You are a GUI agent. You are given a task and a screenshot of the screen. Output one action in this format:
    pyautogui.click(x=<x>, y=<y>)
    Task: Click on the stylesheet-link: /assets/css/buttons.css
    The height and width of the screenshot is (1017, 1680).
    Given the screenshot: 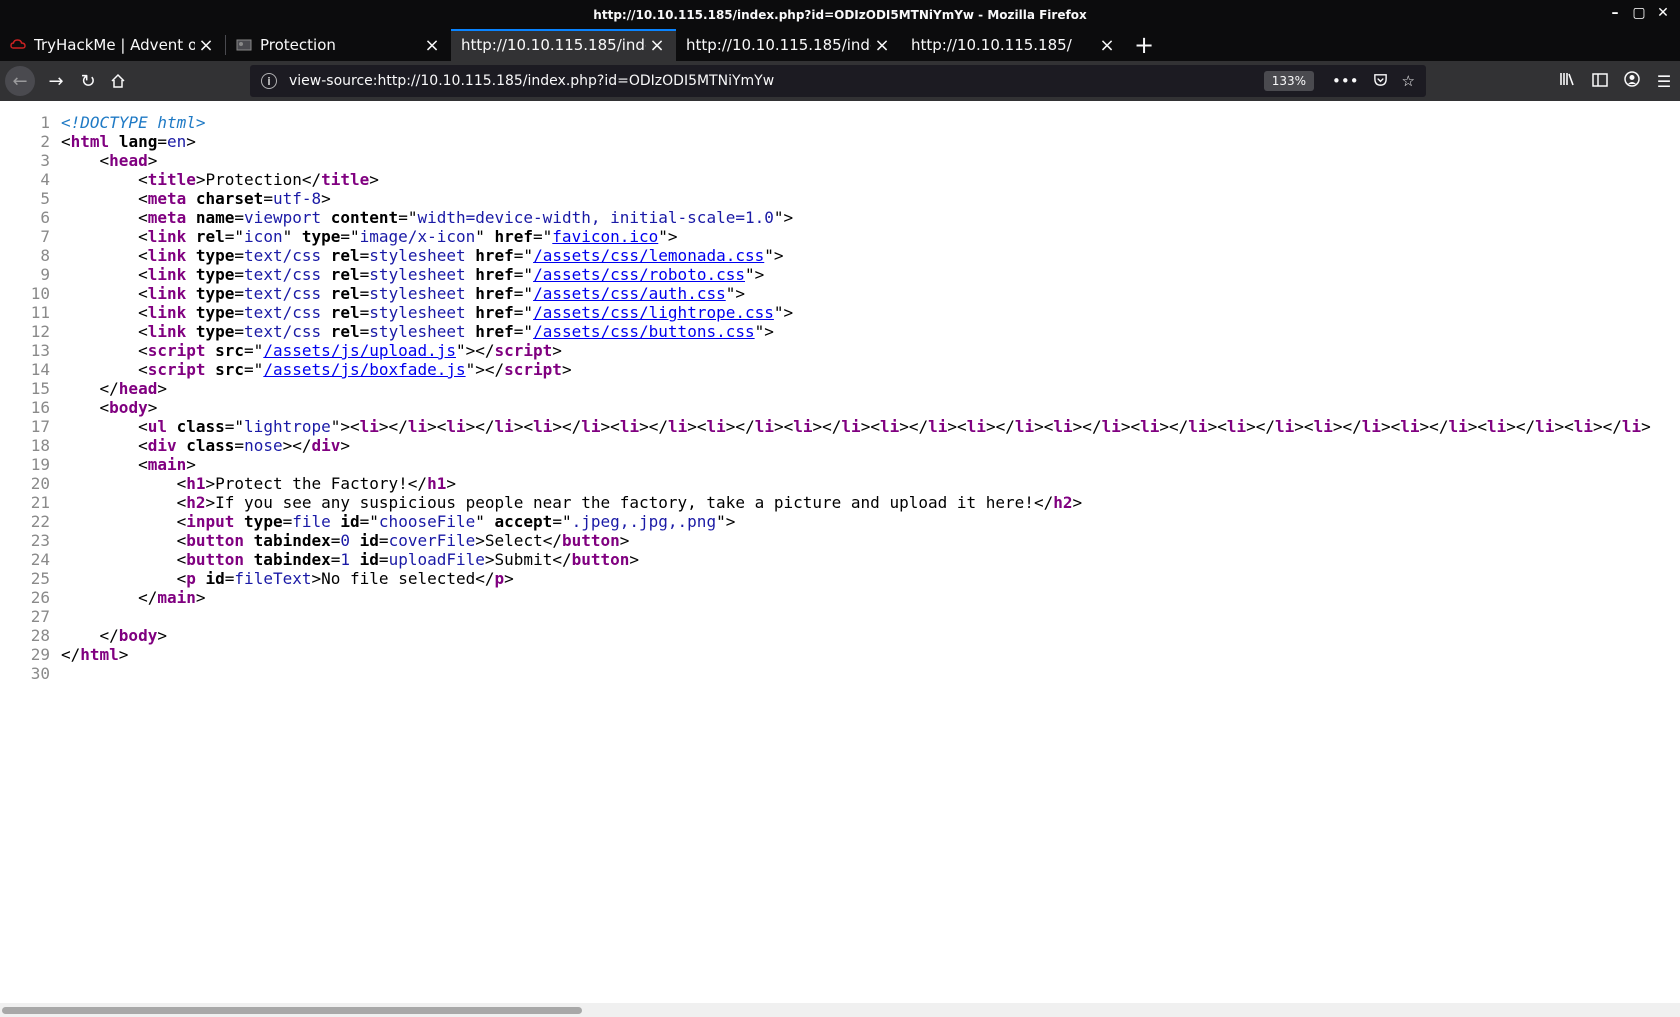 What is the action you would take?
    pyautogui.click(x=644, y=331)
    